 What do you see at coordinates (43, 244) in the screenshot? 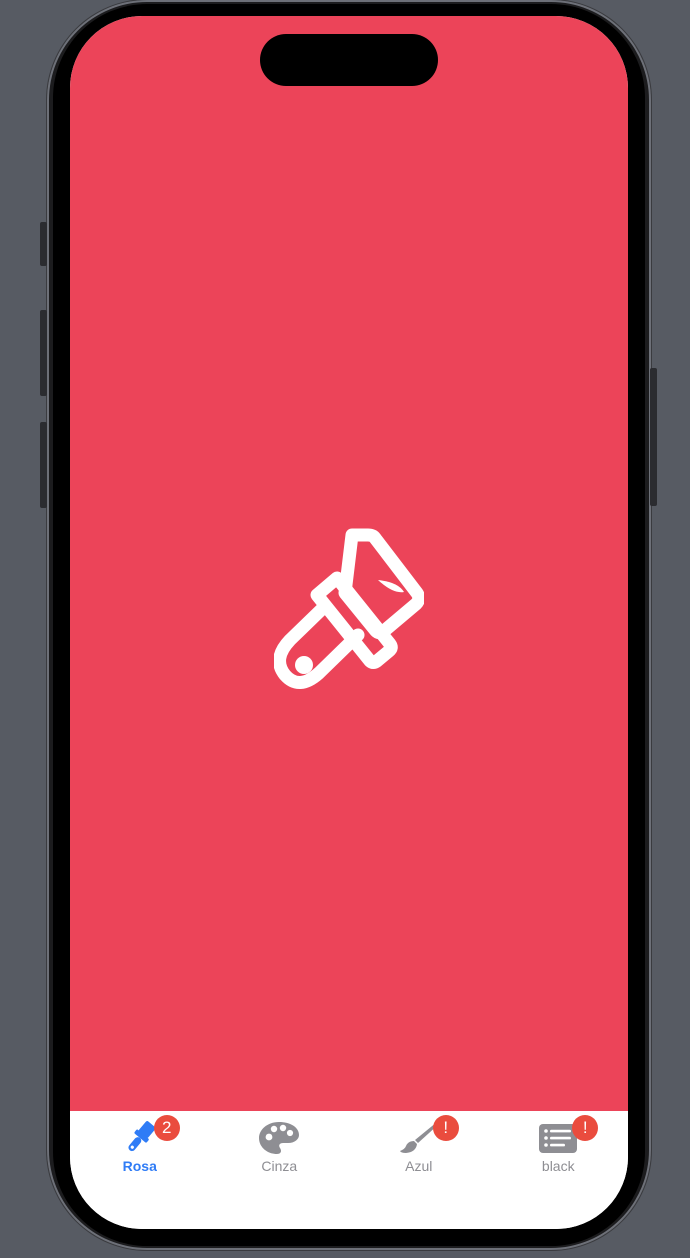
I see `silent-switch` at bounding box center [43, 244].